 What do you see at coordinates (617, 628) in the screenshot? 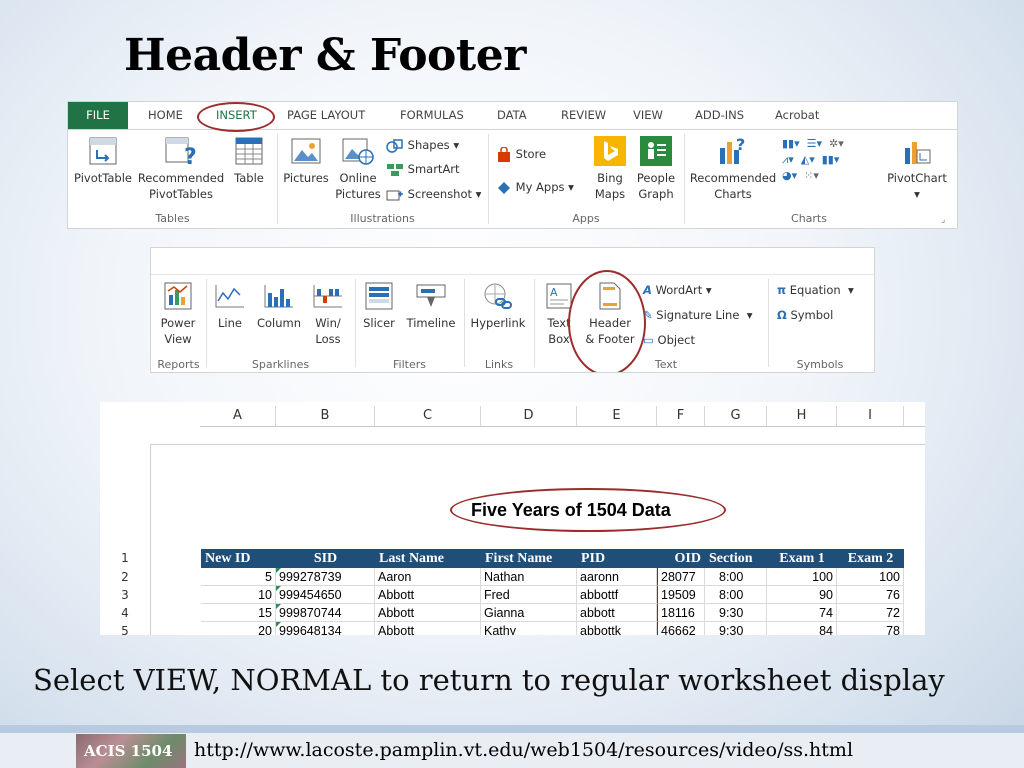
I see `table-cell: abbottk` at bounding box center [617, 628].